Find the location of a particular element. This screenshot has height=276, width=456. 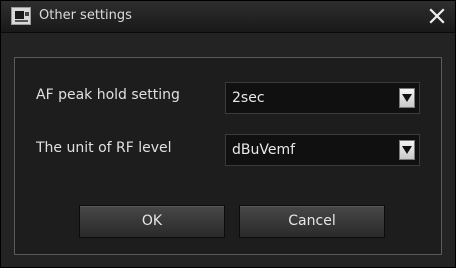

rf-level-unit-select: dBuVemf is located at coordinates (322, 150).